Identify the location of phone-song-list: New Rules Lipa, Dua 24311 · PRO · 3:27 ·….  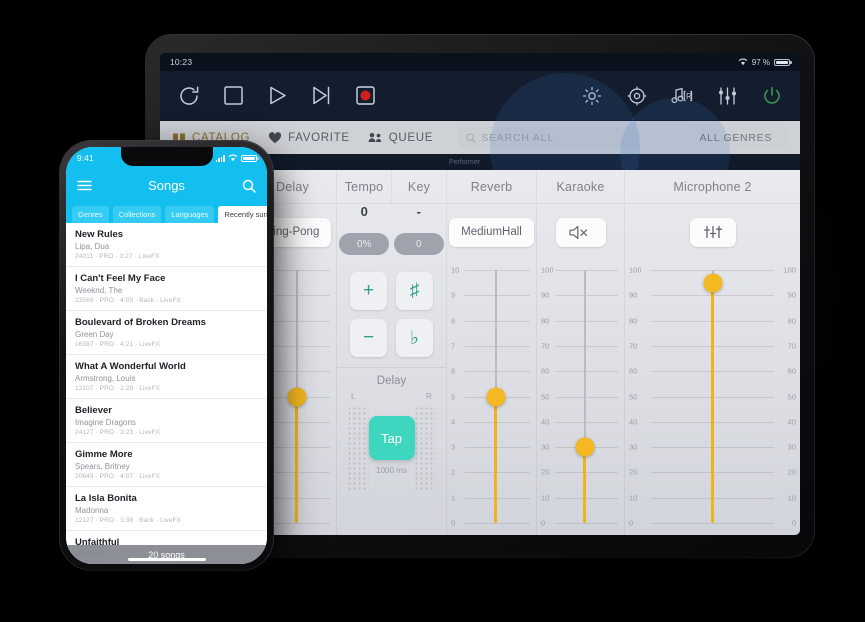
(166, 393).